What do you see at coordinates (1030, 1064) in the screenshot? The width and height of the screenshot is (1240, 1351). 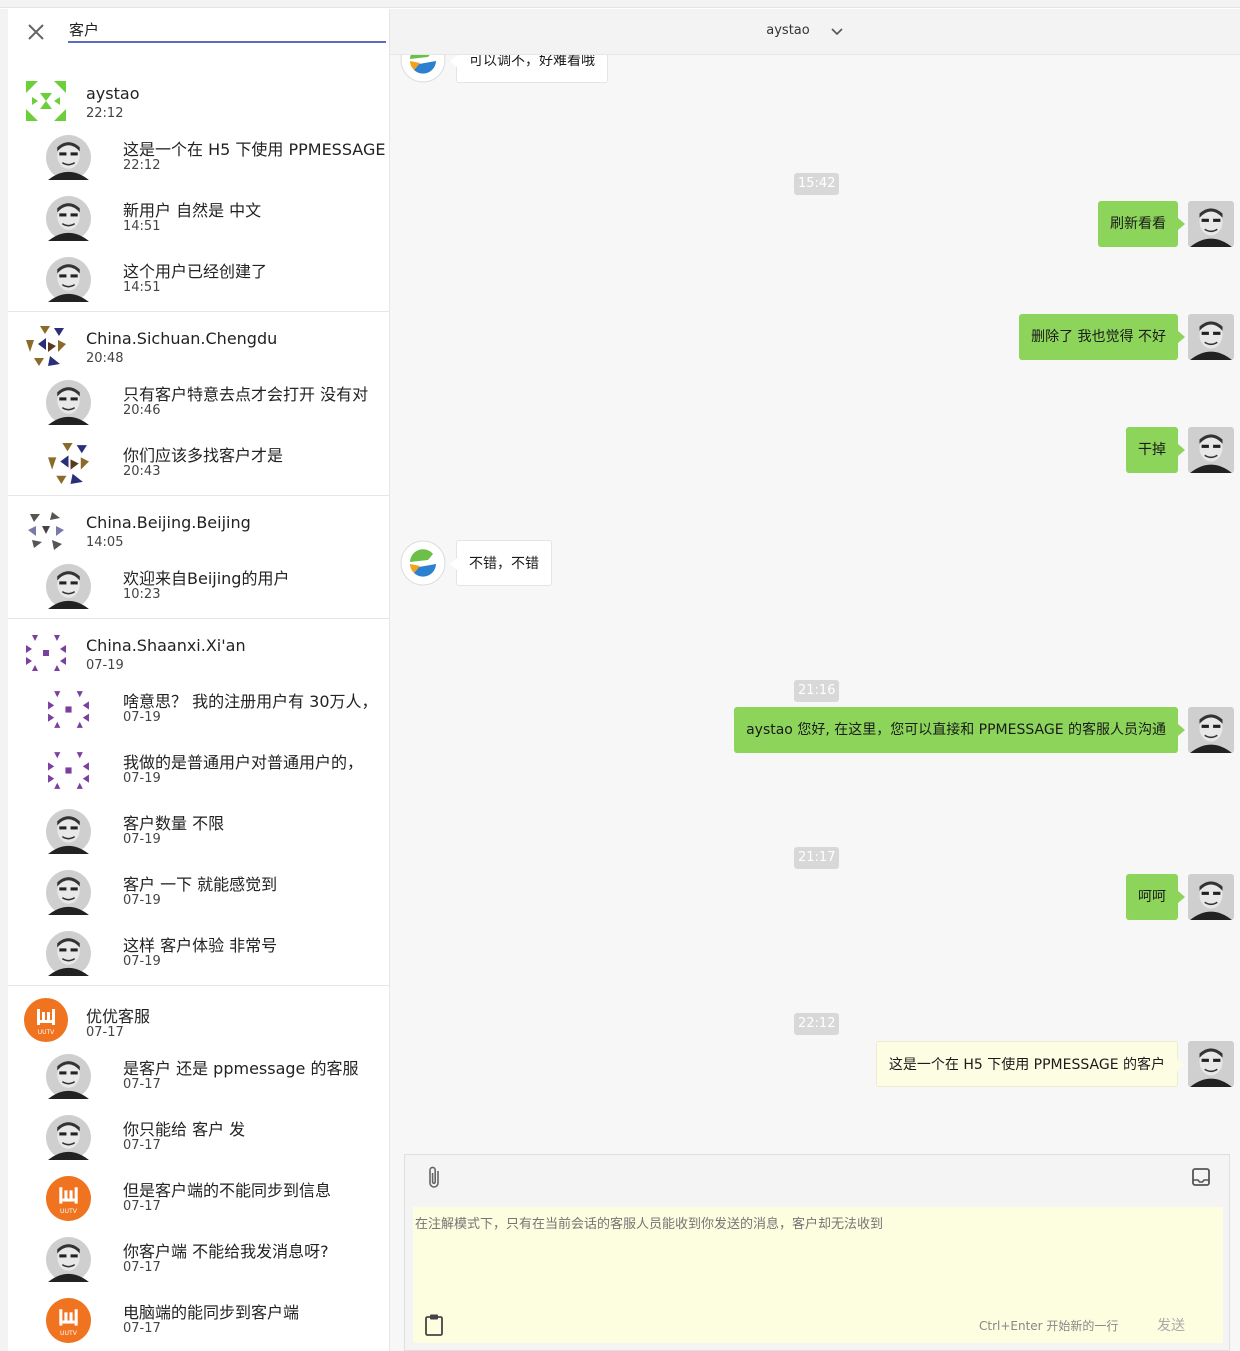 I see `note-message: 这是一个在 H5 下使用 PPMESSAGE 的客户` at bounding box center [1030, 1064].